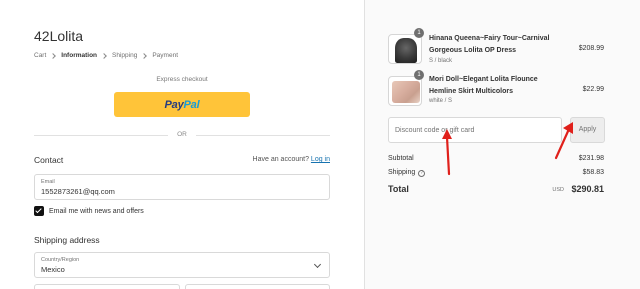 This screenshot has width=640, height=289. Describe the element at coordinates (78, 191) in the screenshot. I see `email-field-value: 1552873261@qq.com` at that location.